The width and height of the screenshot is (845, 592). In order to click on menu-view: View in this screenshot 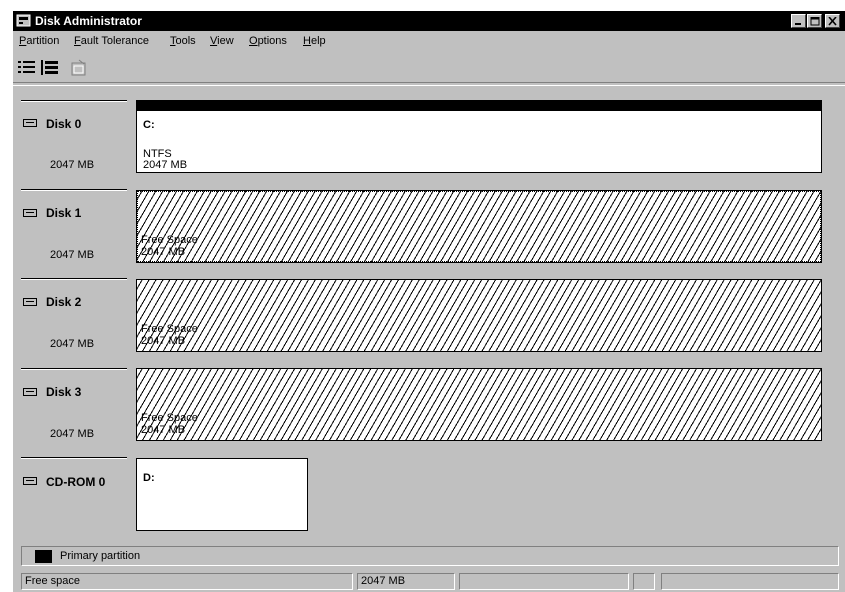, I will do `click(222, 41)`.